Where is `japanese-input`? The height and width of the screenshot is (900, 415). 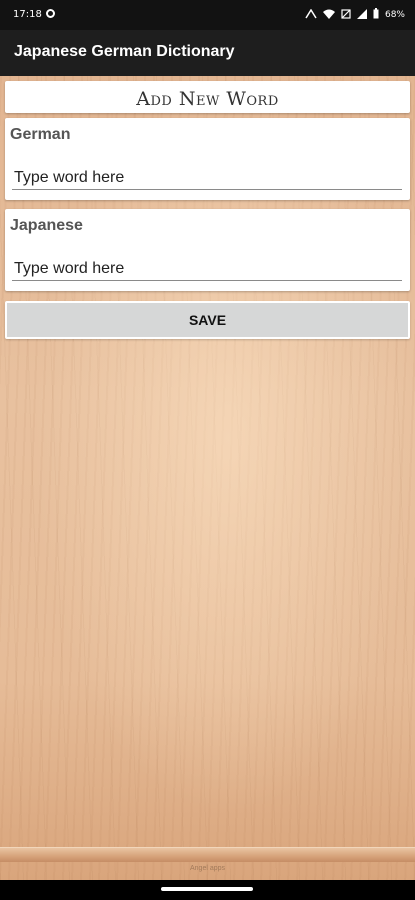
japanese-input is located at coordinates (207, 269).